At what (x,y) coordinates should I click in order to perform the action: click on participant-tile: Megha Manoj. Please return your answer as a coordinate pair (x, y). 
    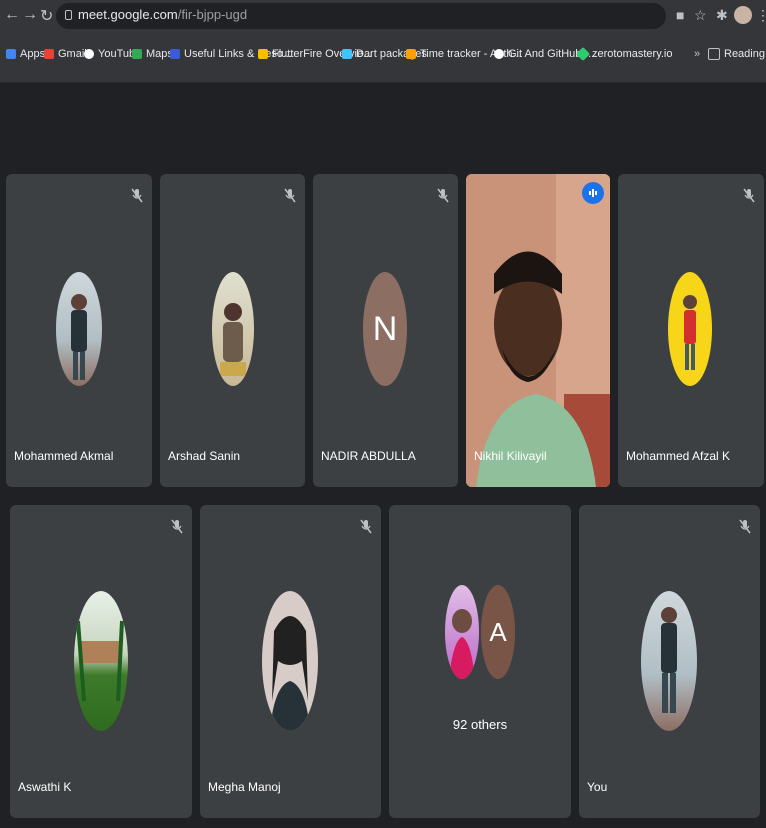
    Looking at the image, I should click on (290, 661).